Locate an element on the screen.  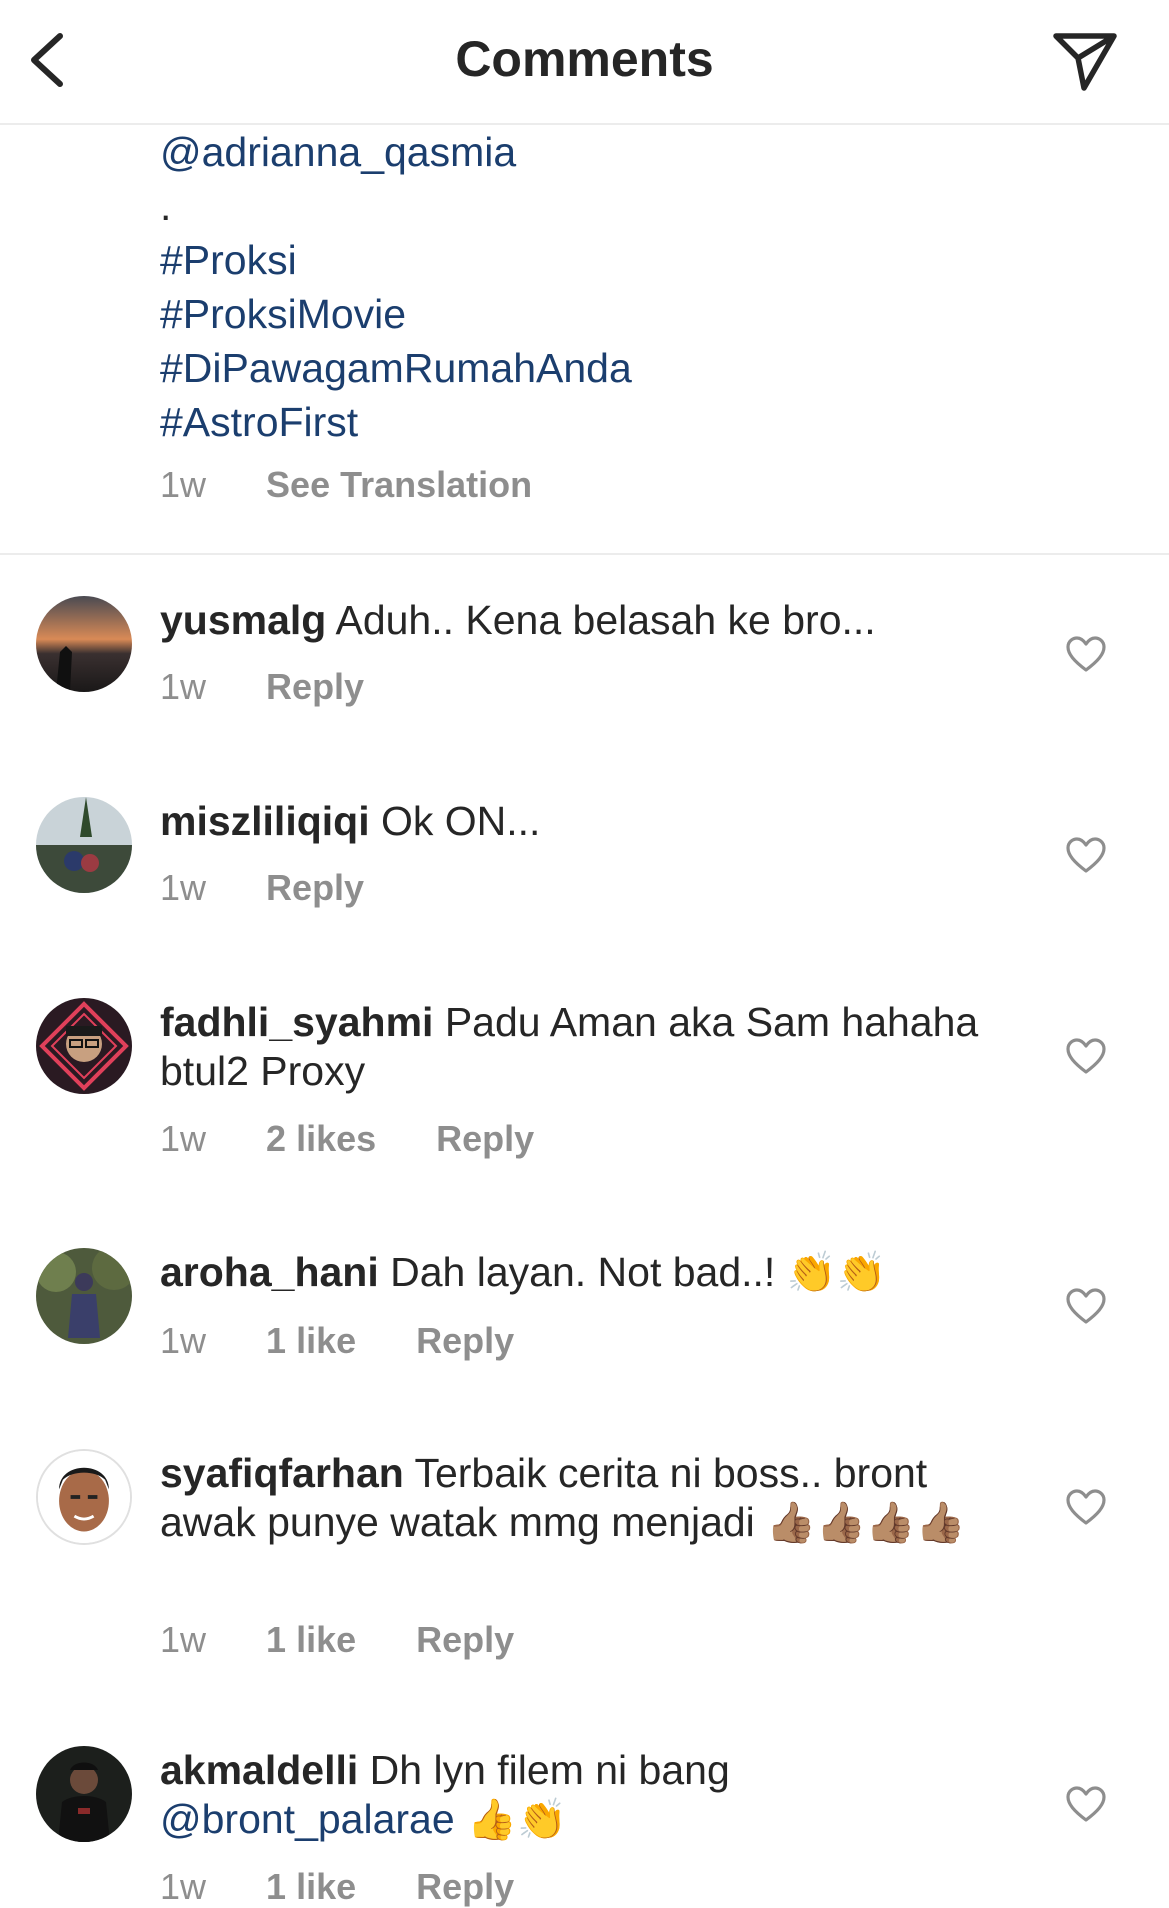
comment-body: Dah layan. Not bad..! is located at coordinates (582, 1272).